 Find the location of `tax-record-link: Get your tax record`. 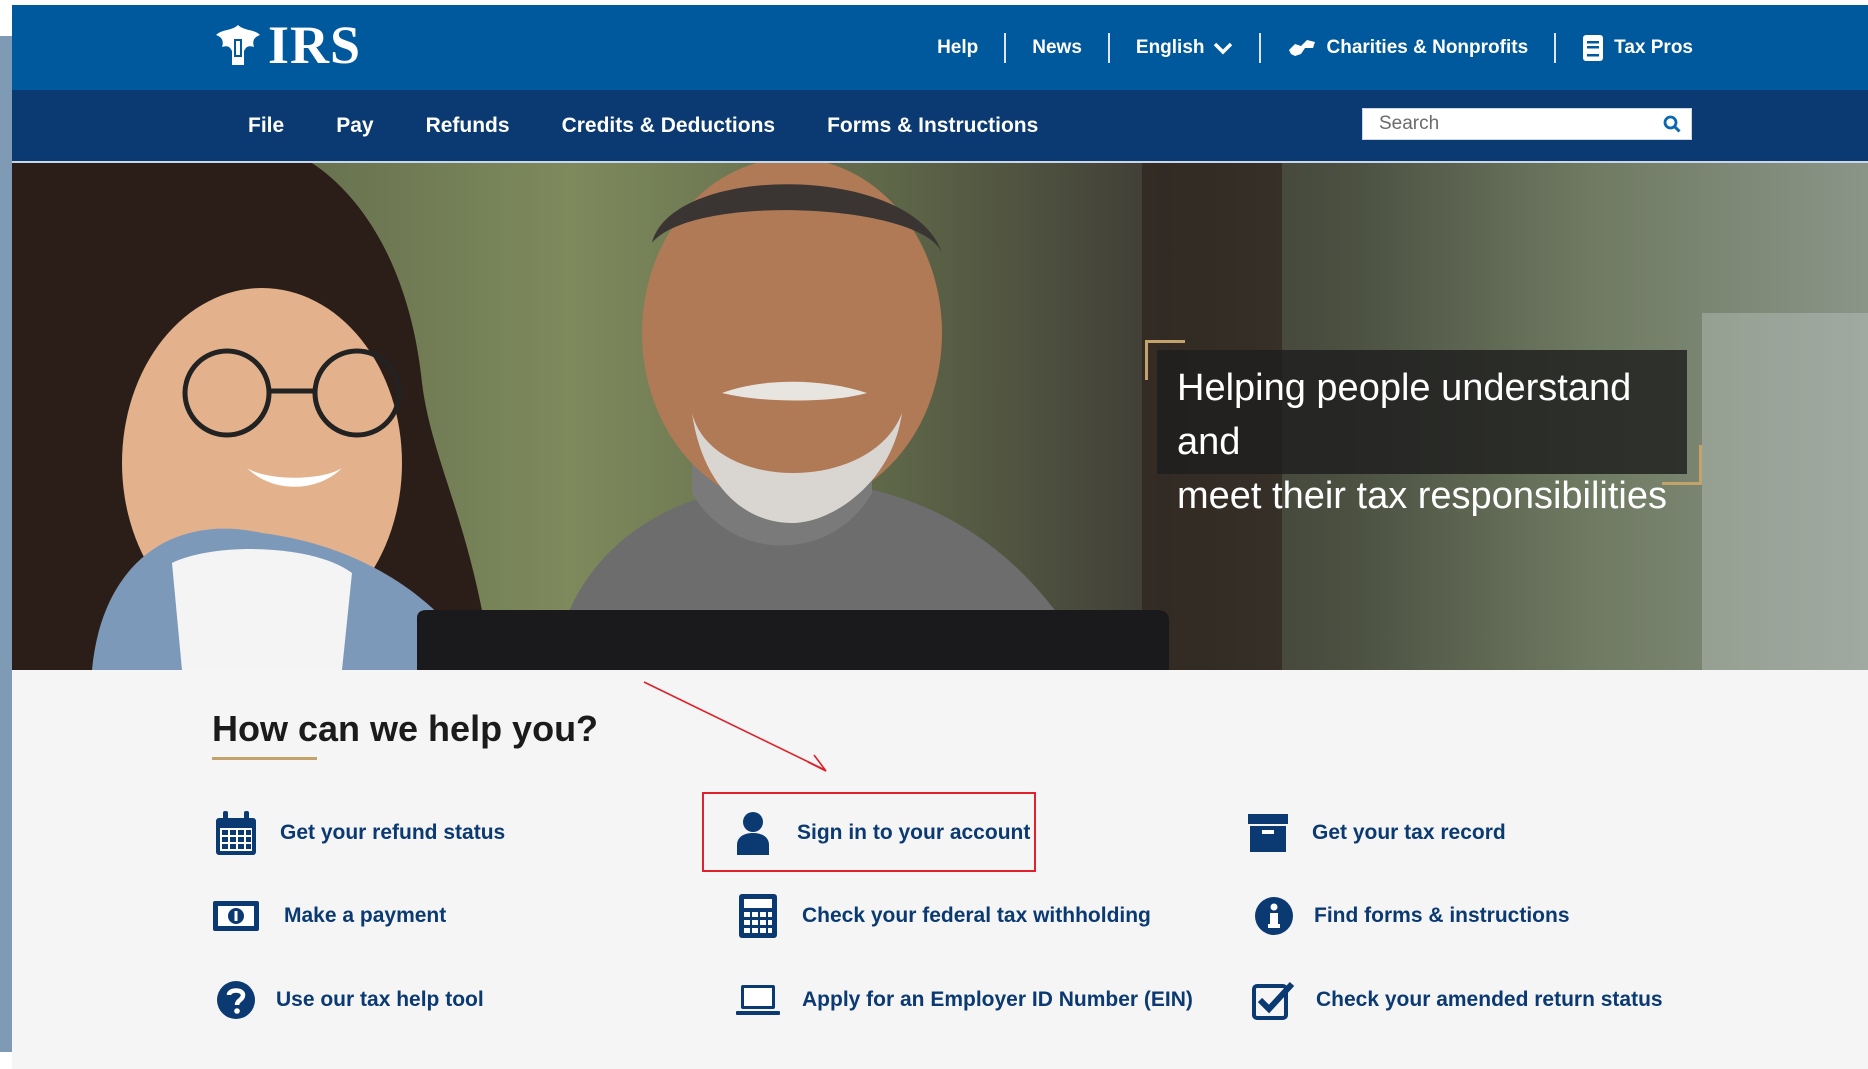

tax-record-link: Get your tax record is located at coordinates (1374, 833).